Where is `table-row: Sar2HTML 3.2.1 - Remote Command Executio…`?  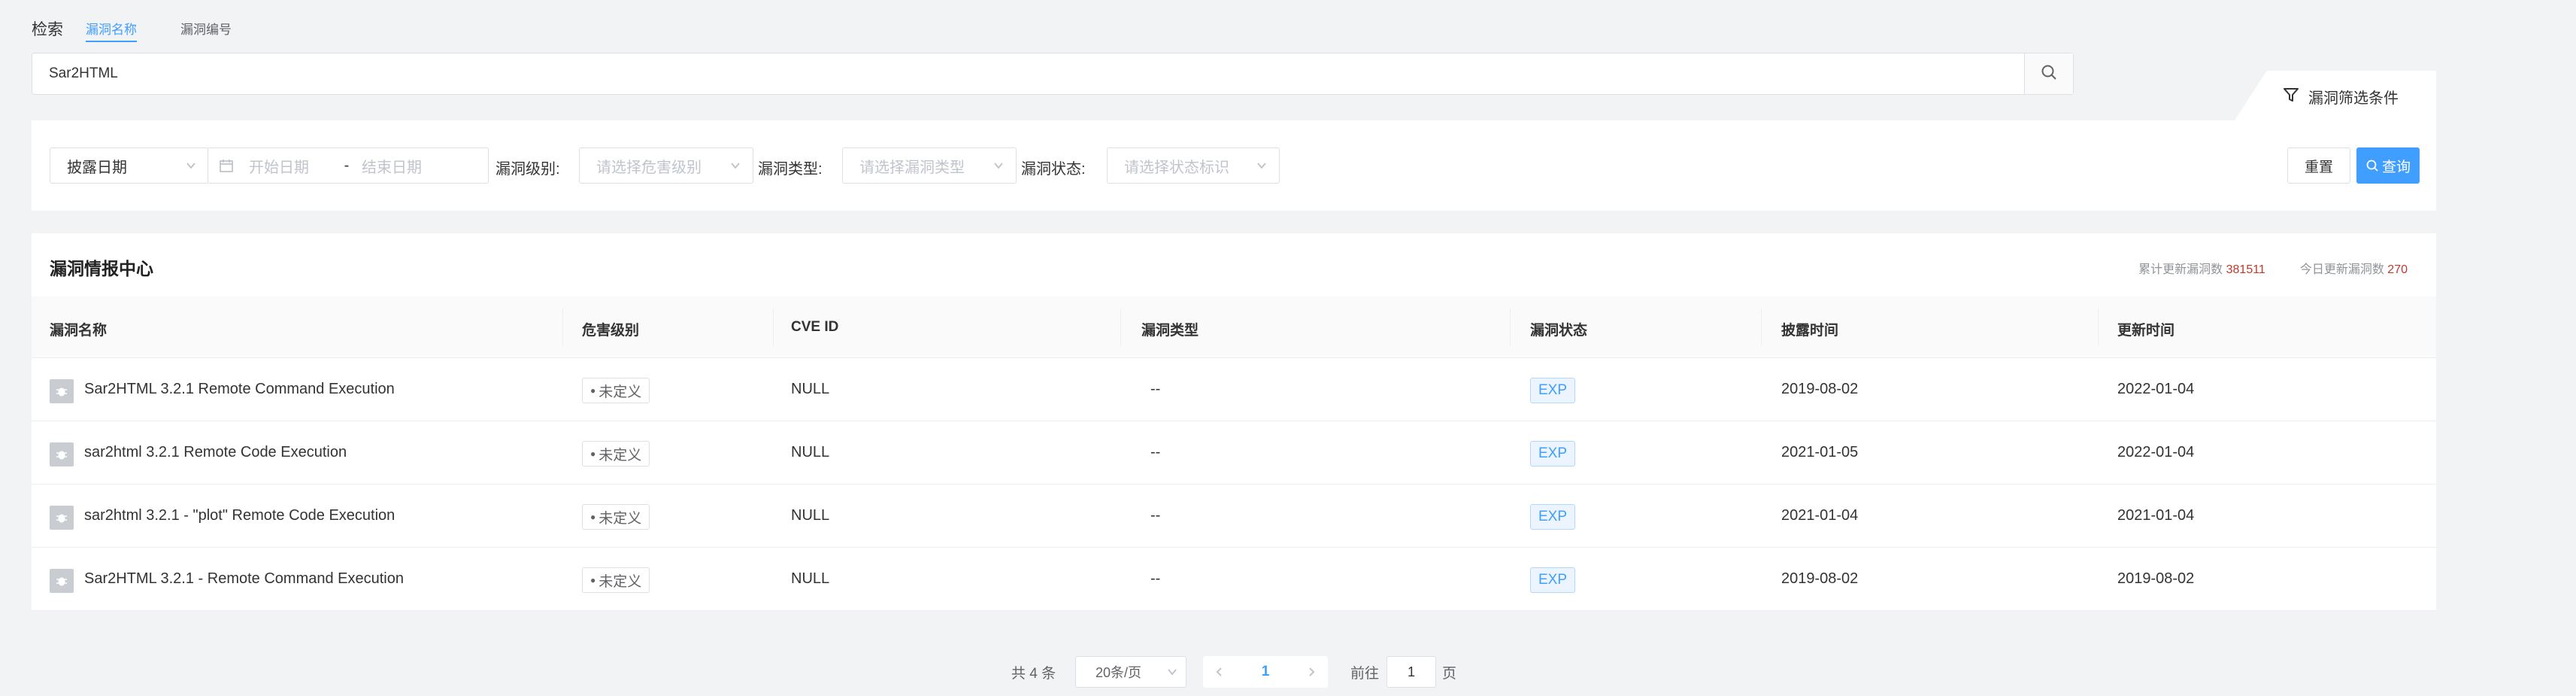 table-row: Sar2HTML 3.2.1 - Remote Command Executio… is located at coordinates (1234, 579).